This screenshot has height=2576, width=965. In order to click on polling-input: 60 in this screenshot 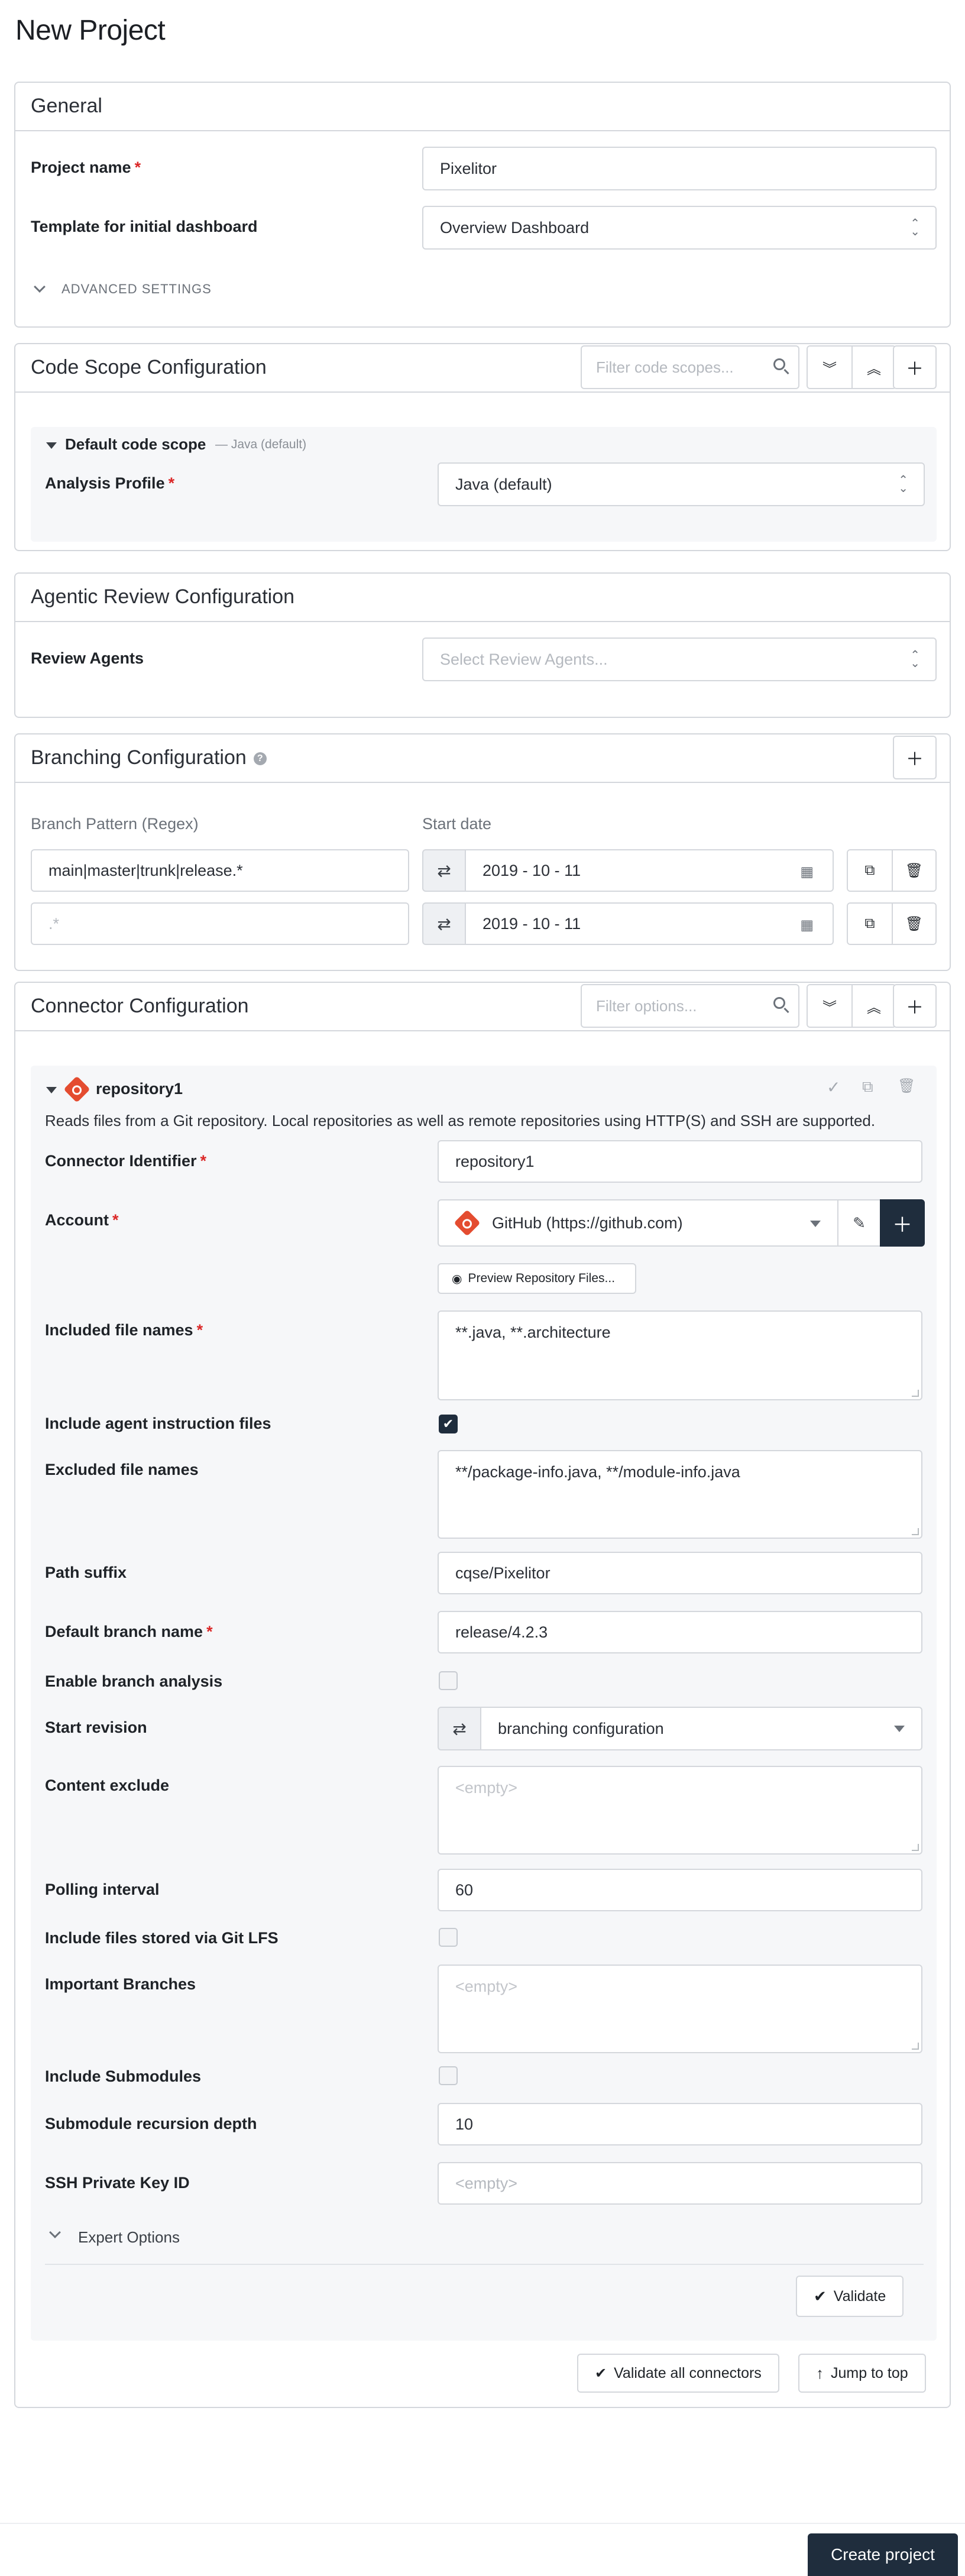, I will do `click(680, 1890)`.